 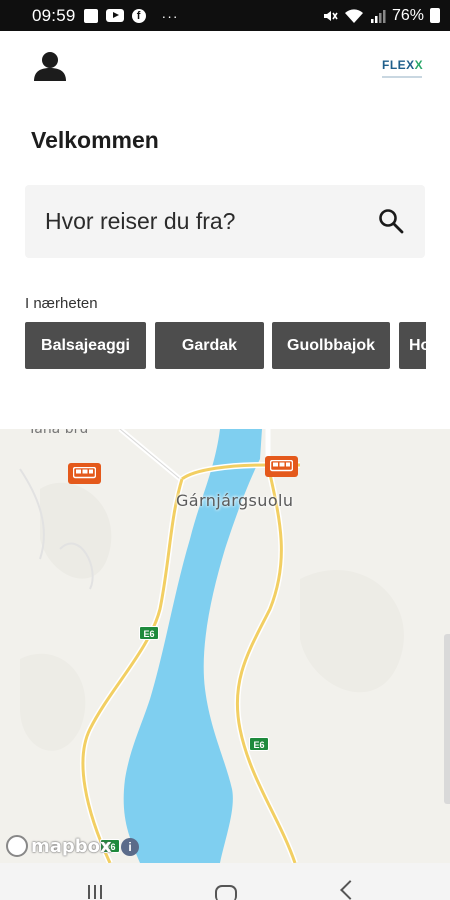 I want to click on mapbox-attribution: mapbox, so click(x=71, y=846).